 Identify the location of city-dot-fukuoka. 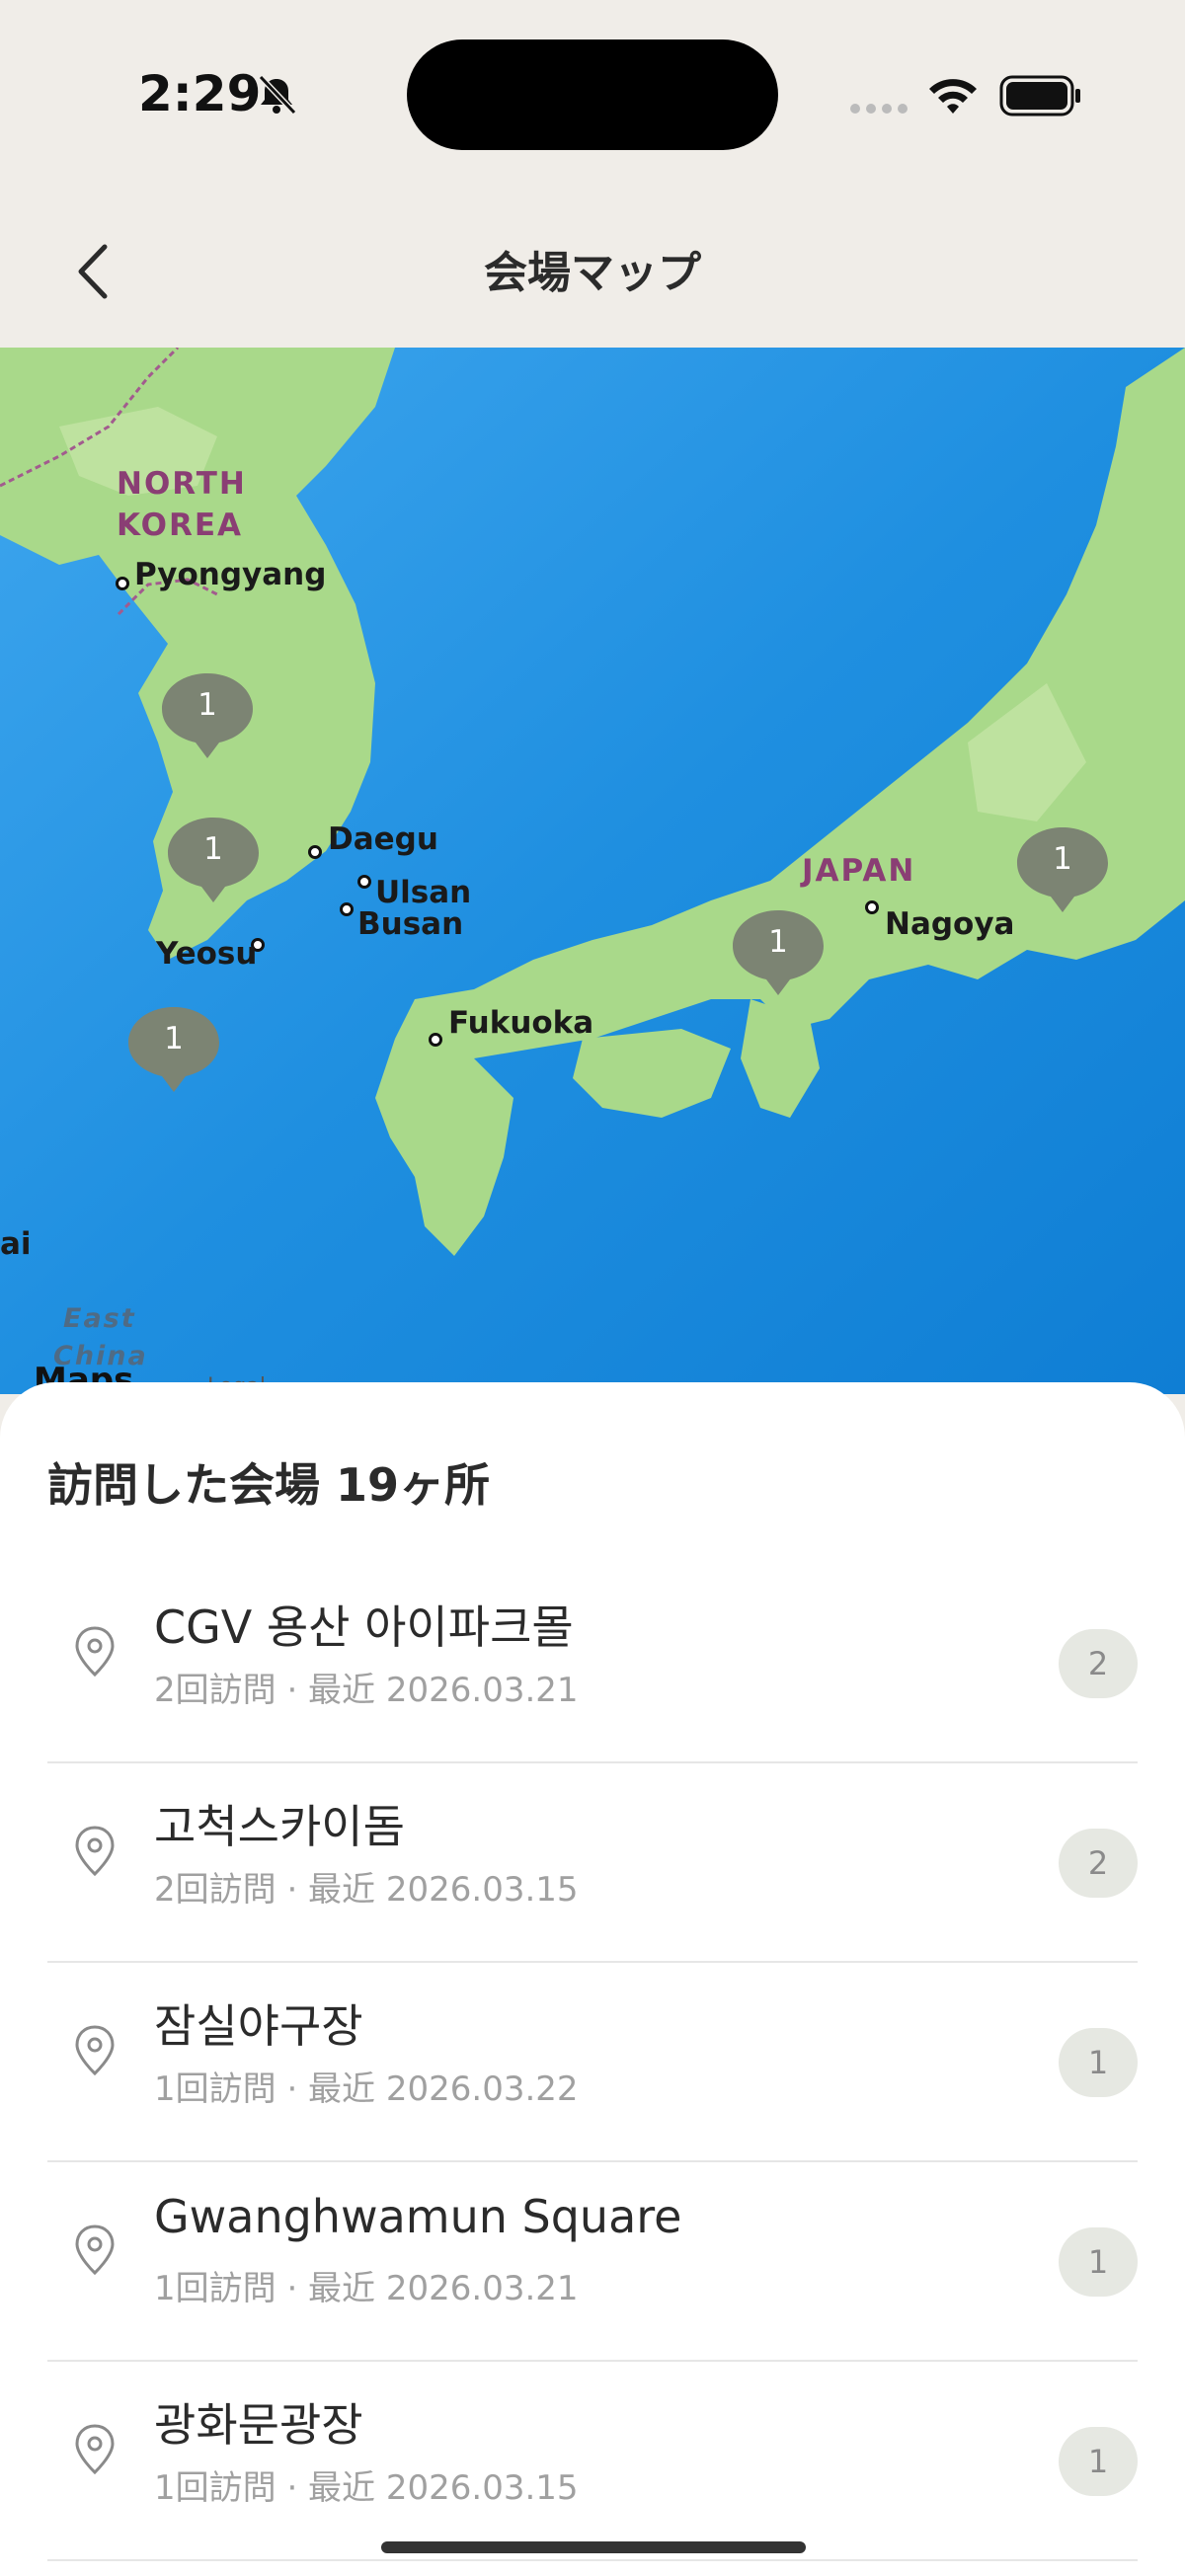
(436, 1040).